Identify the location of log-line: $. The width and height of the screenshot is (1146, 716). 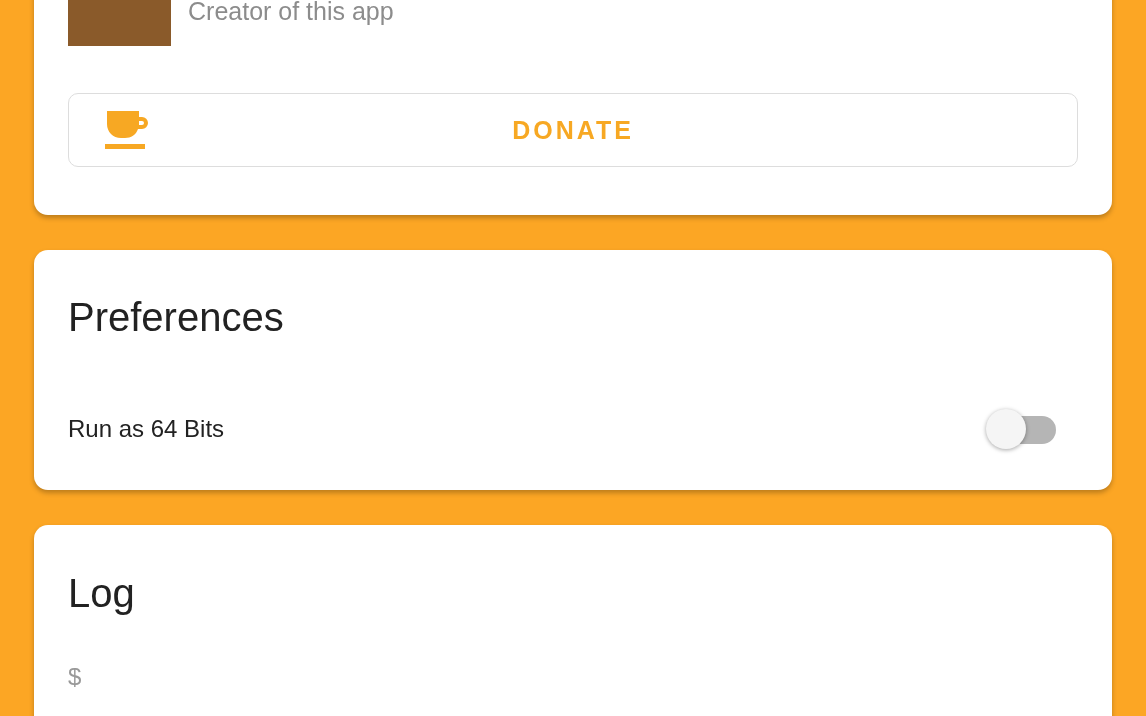
(75, 677).